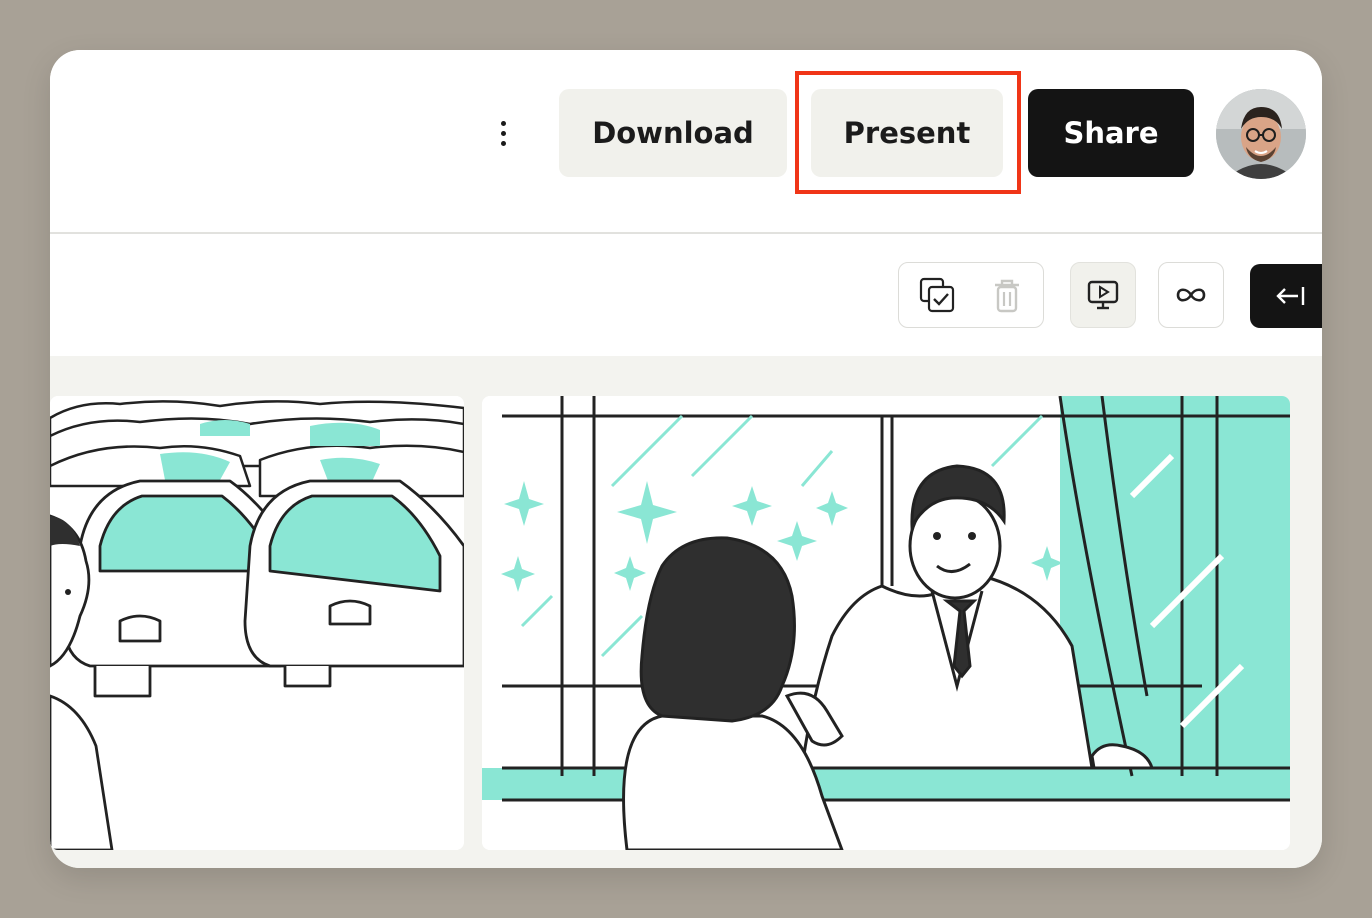 This screenshot has width=1372, height=918. I want to click on selection-tools-group, so click(971, 295).